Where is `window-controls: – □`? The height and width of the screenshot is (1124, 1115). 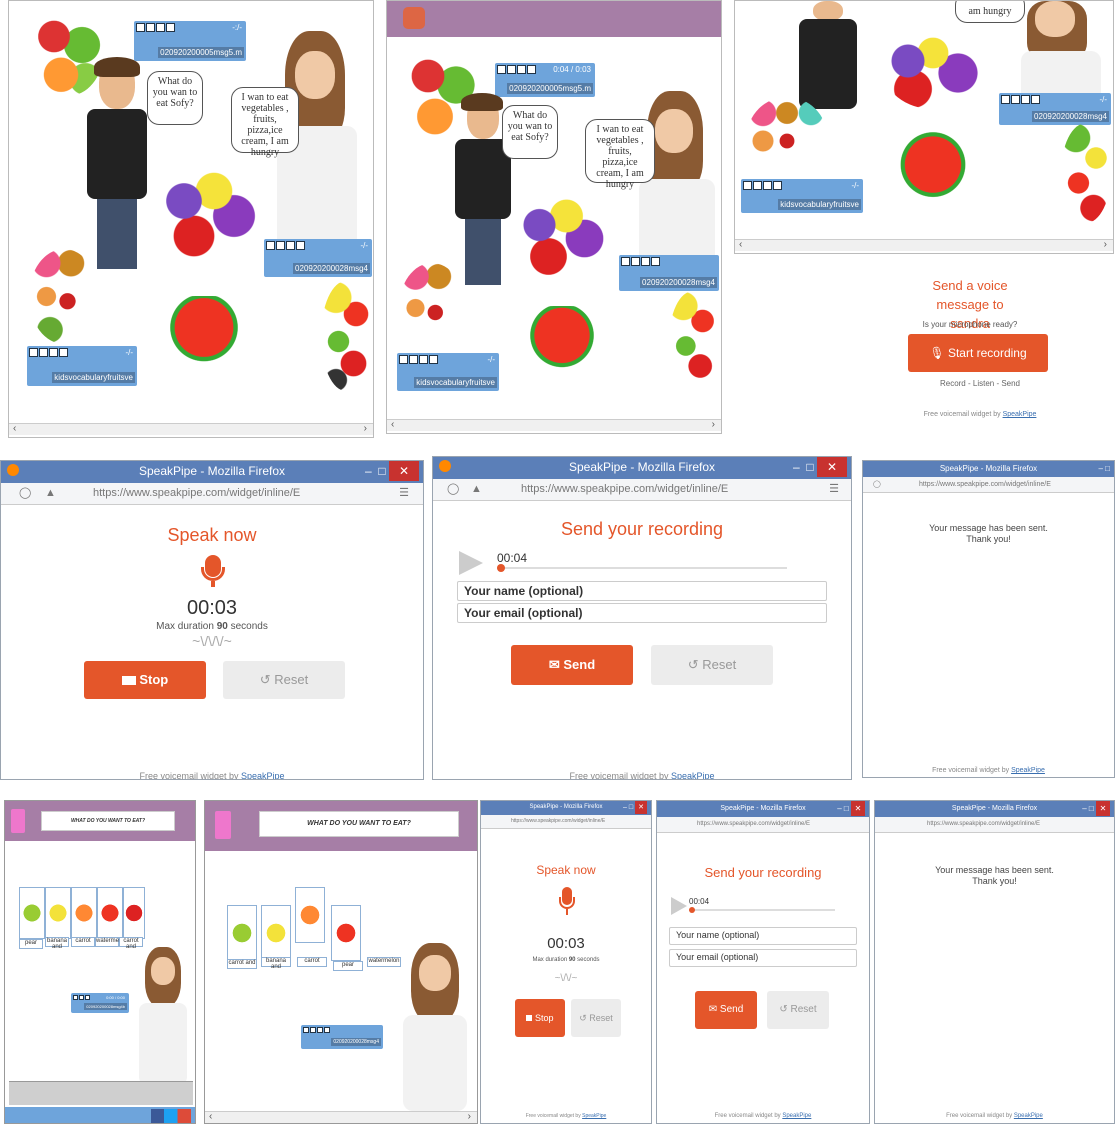 window-controls: – □ is located at coordinates (1104, 468).